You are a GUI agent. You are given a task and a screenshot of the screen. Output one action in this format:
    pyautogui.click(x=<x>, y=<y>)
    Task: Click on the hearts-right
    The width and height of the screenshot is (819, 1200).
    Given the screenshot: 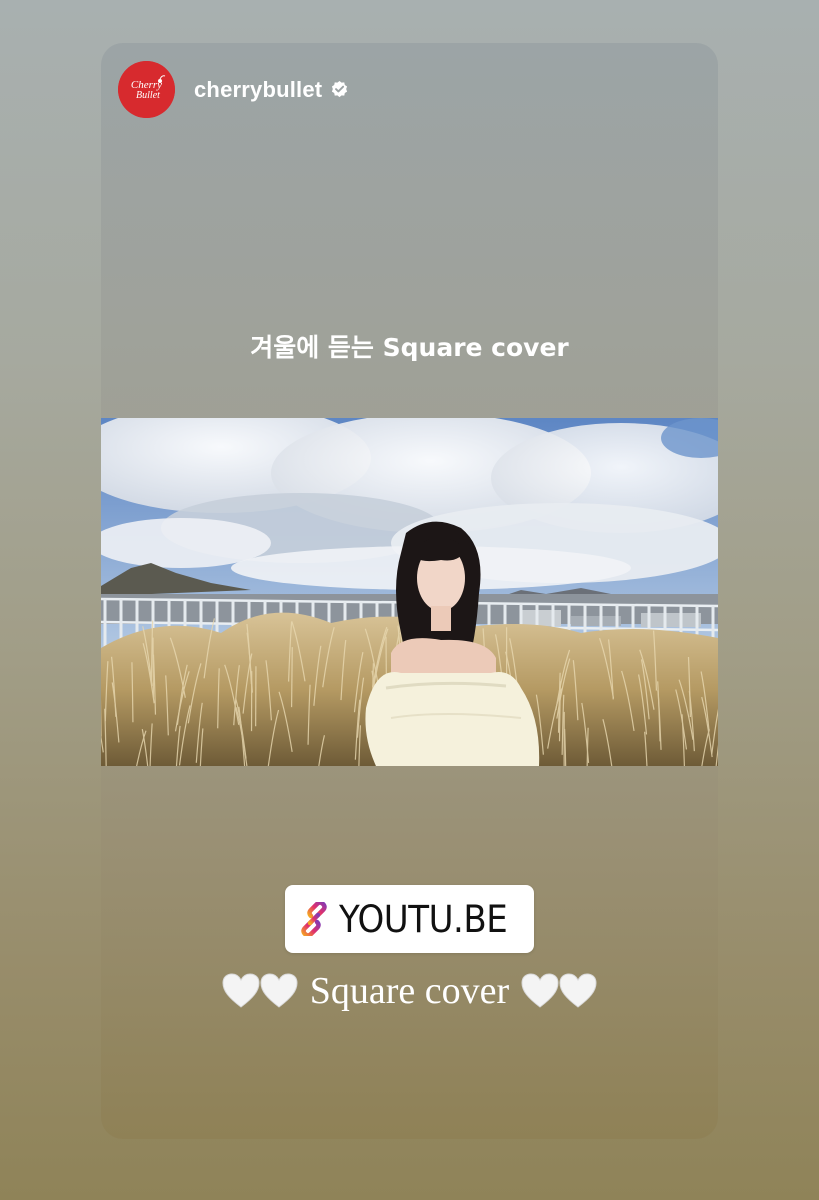 What is the action you would take?
    pyautogui.click(x=559, y=991)
    